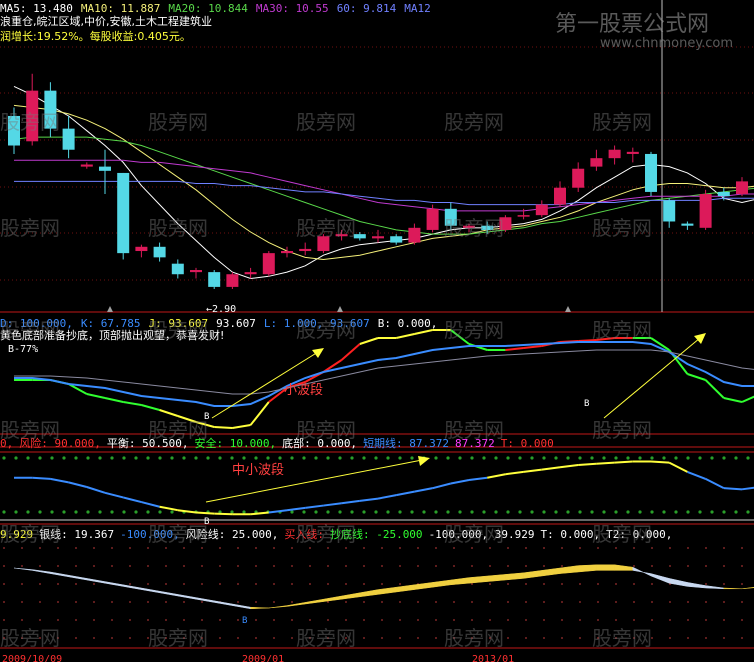 The width and height of the screenshot is (754, 662). Describe the element at coordinates (304, 390) in the screenshot. I see `kdj-annotation: 小波段` at that location.